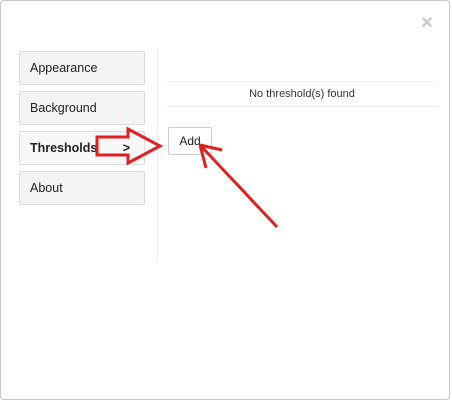 The width and height of the screenshot is (452, 402). I want to click on sidebar-item-label: Thresholds, so click(64, 148).